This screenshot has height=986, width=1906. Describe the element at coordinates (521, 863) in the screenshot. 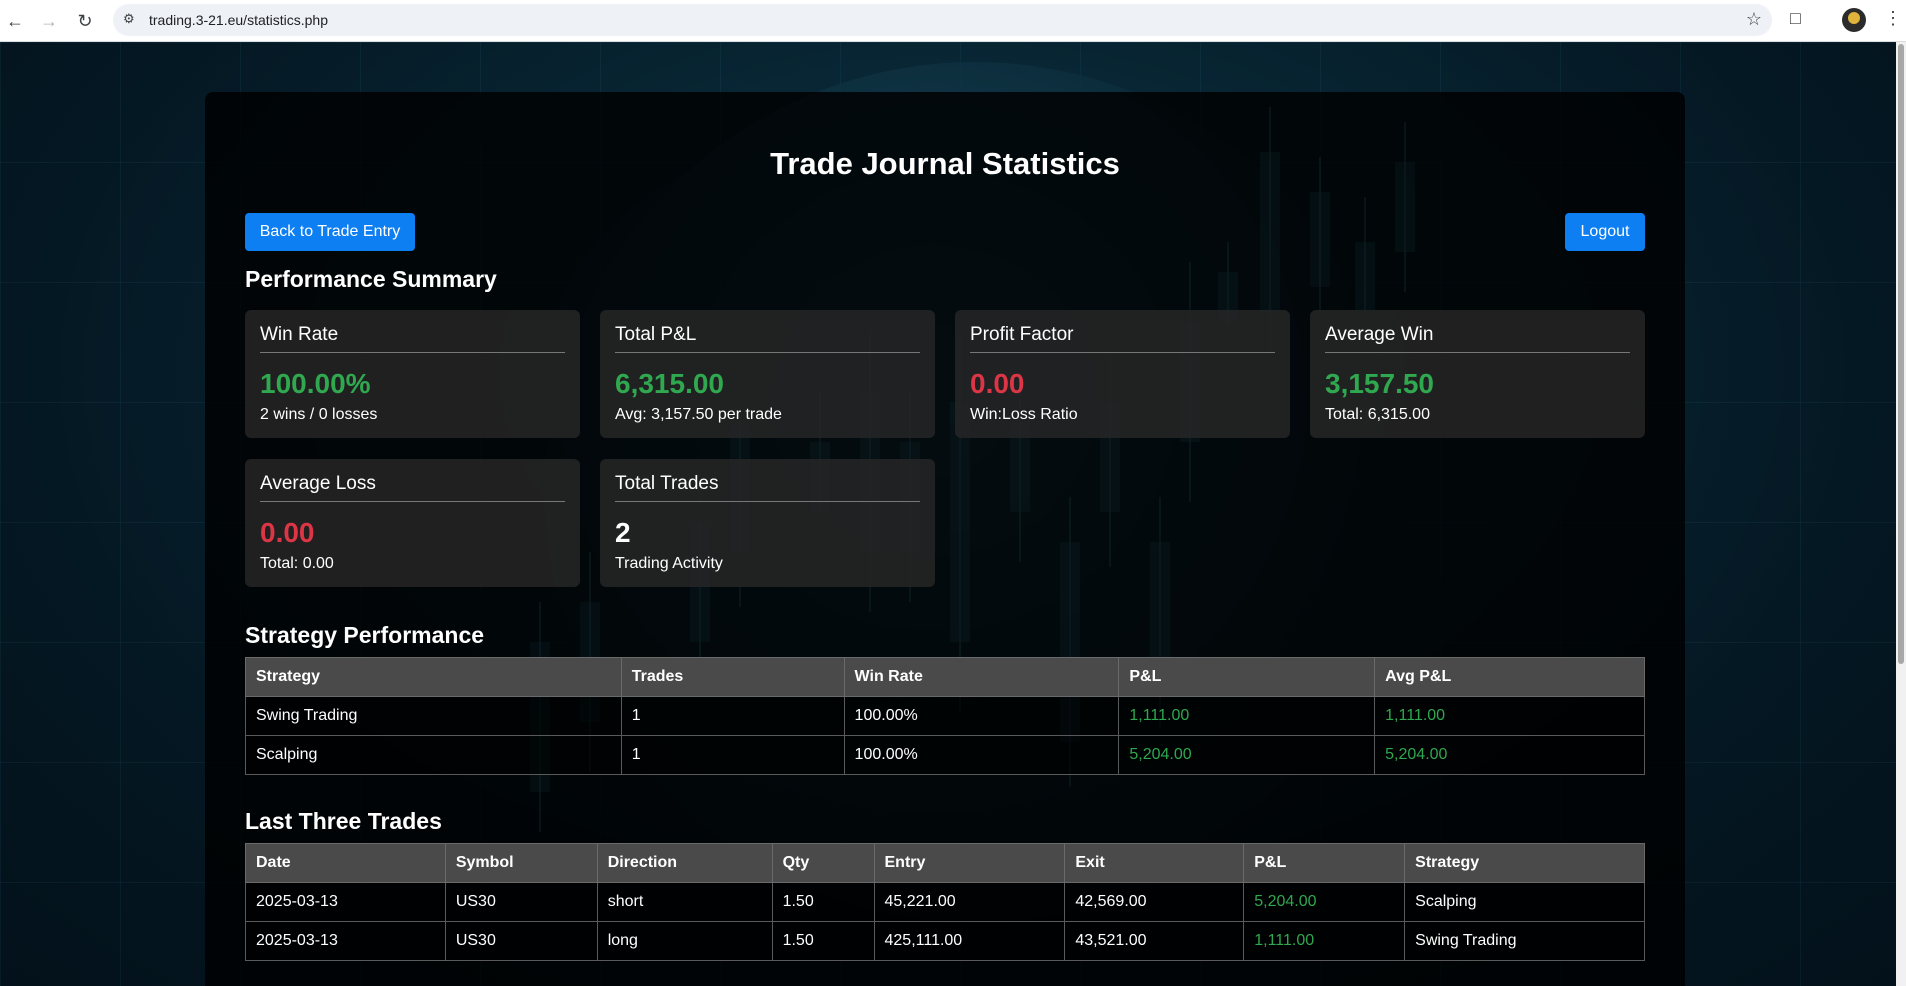

I see `column-header: Symbol` at that location.